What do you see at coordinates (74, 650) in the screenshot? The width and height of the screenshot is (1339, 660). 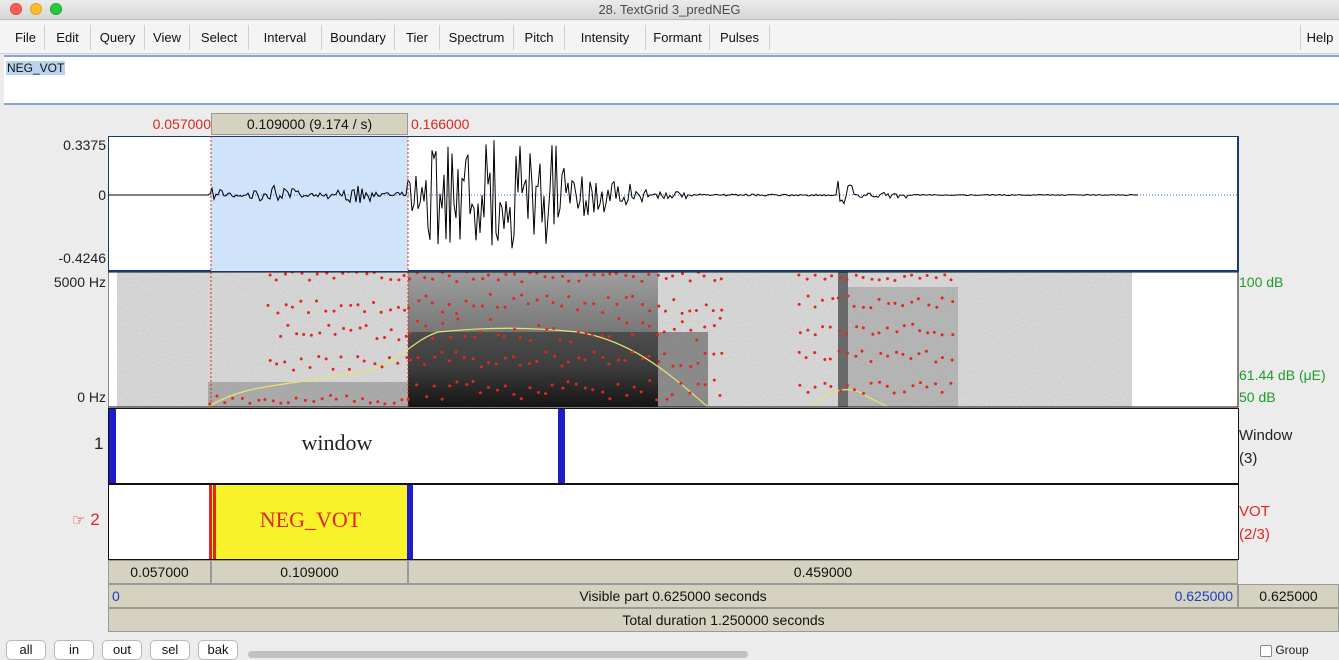 I see `zoom-in-button: in` at bounding box center [74, 650].